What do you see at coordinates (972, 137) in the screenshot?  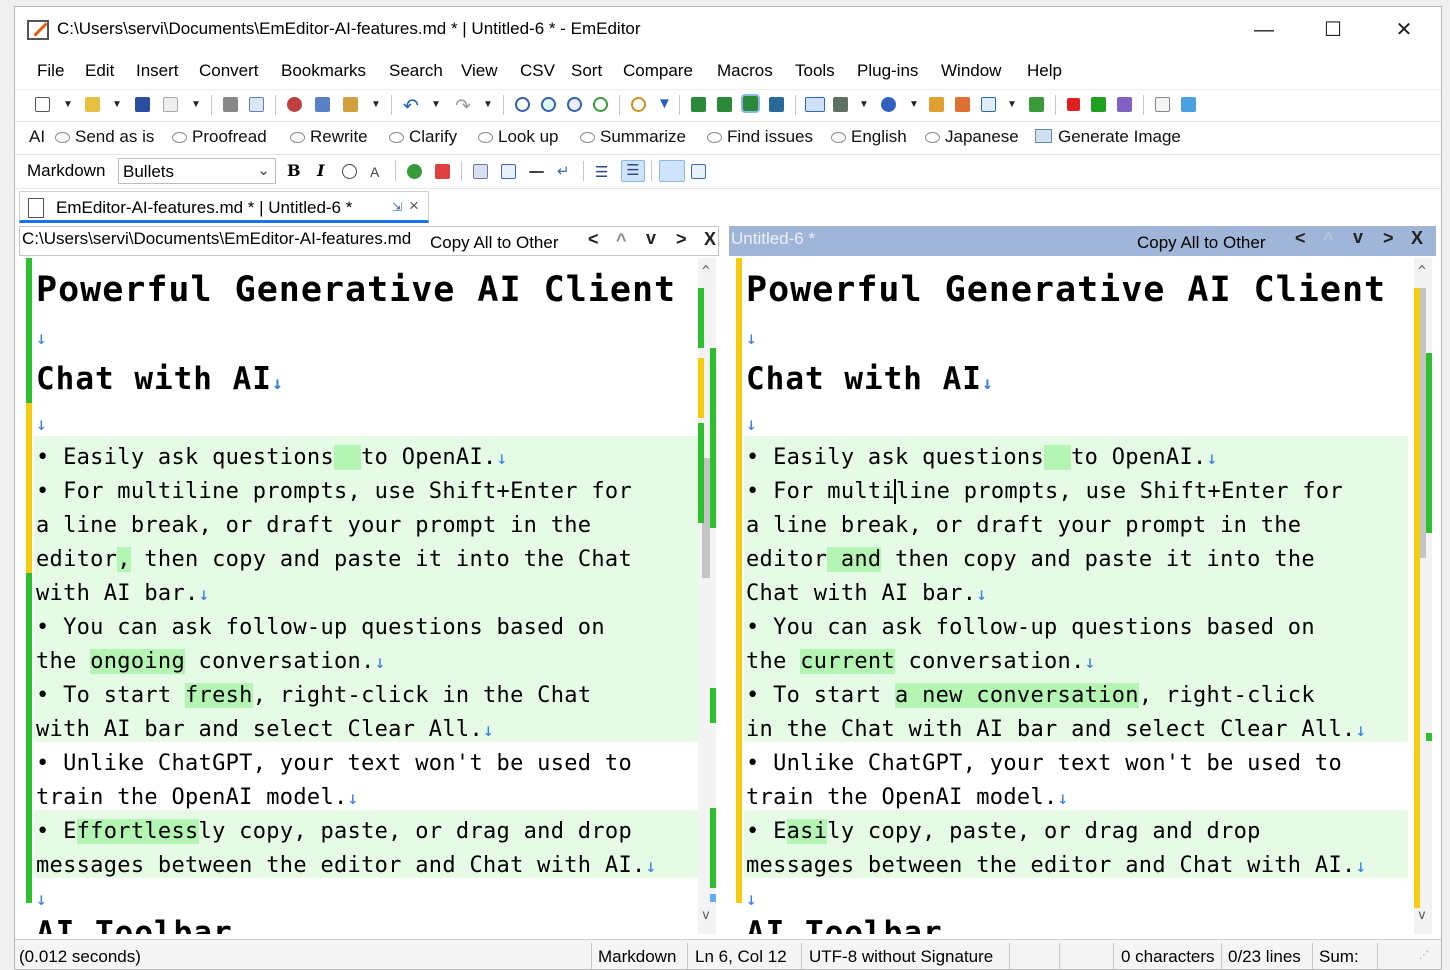 I see `japanese-button: Japanese` at bounding box center [972, 137].